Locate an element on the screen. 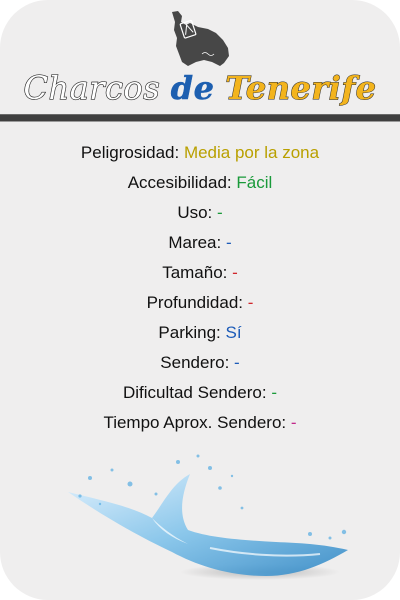 The image size is (400, 600). detail-row-accesibilidad: Accesibilidad: Fácil is located at coordinates (200, 183).